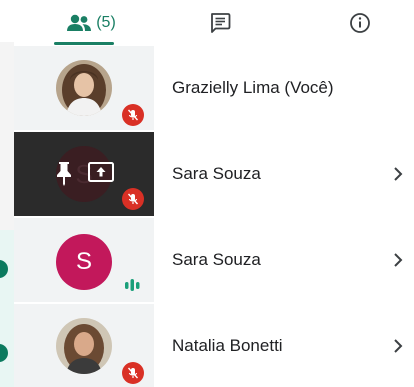 This screenshot has height=387, width=414. Describe the element at coordinates (134, 287) in the screenshot. I see `audio-level-icon` at that location.